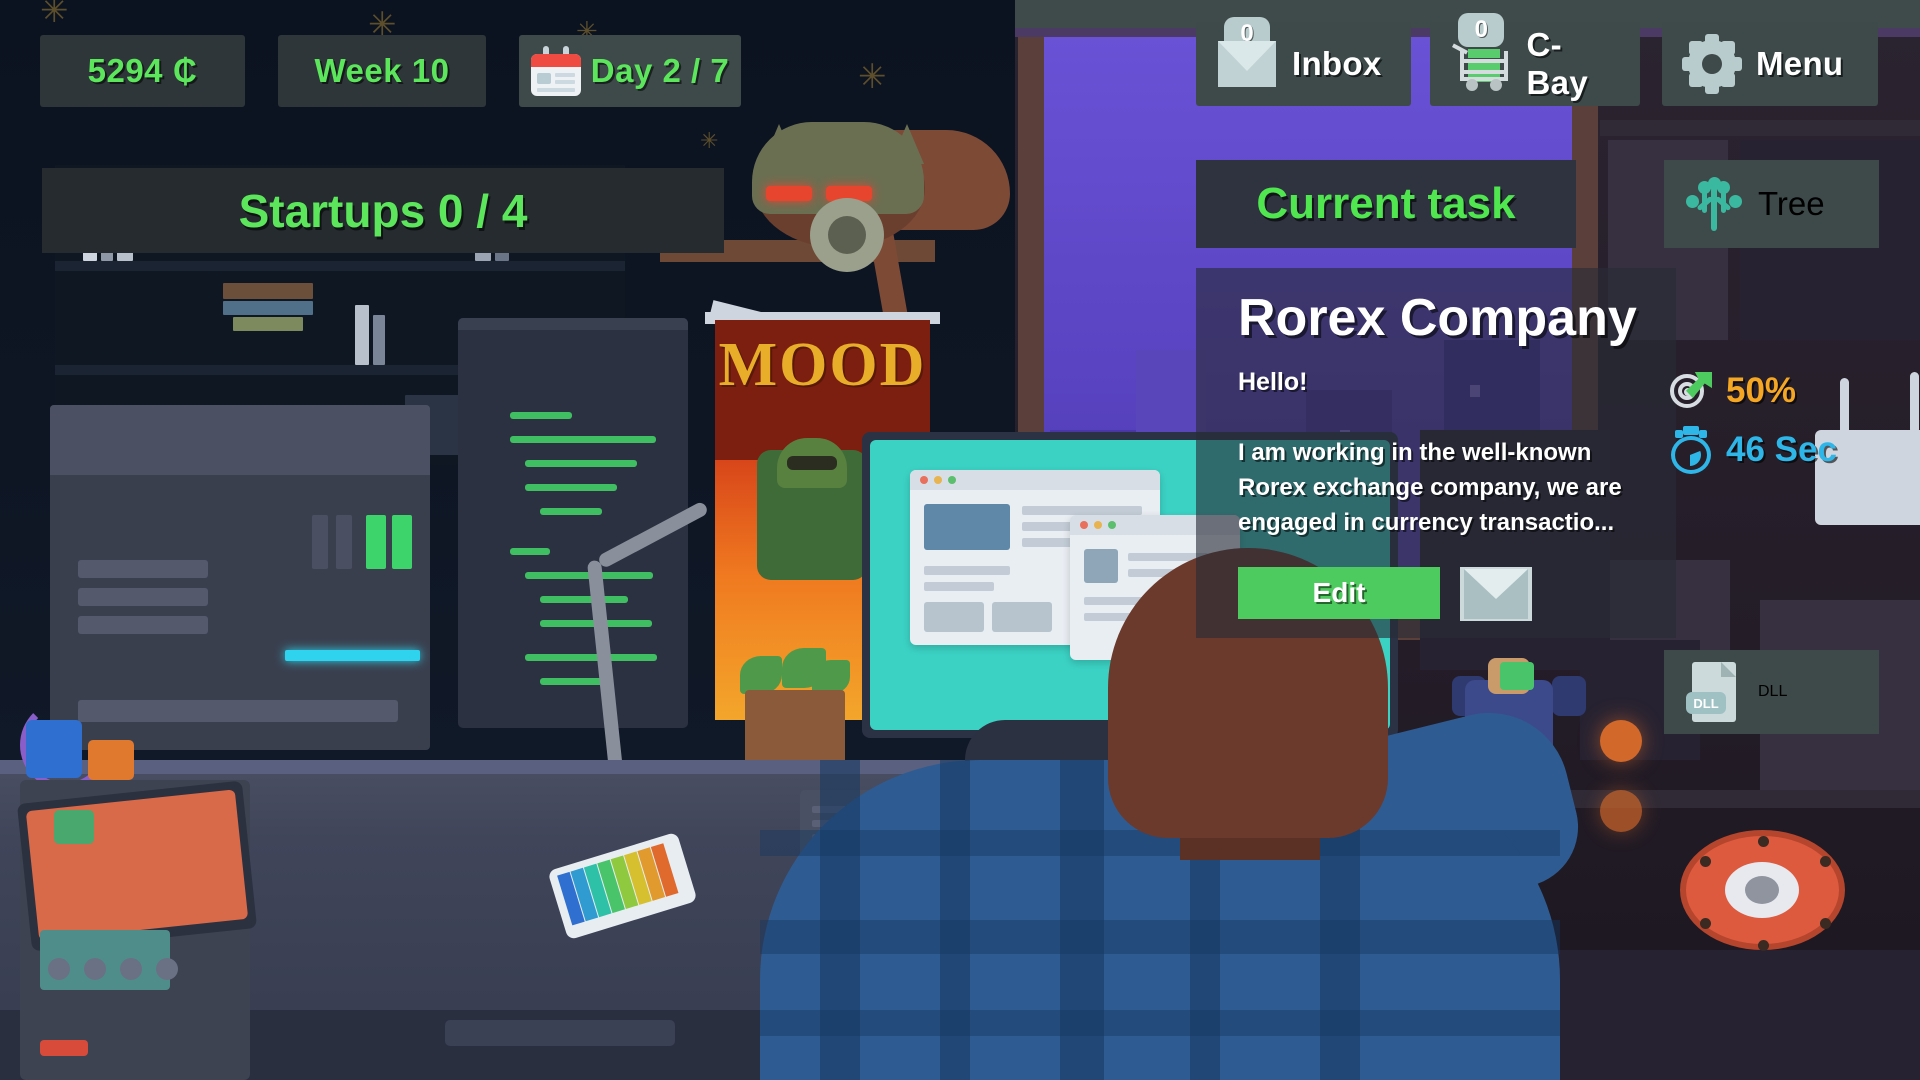 The width and height of the screenshot is (1920, 1080). Describe the element at coordinates (1691, 391) in the screenshot. I see `target-arrow-icon` at that location.